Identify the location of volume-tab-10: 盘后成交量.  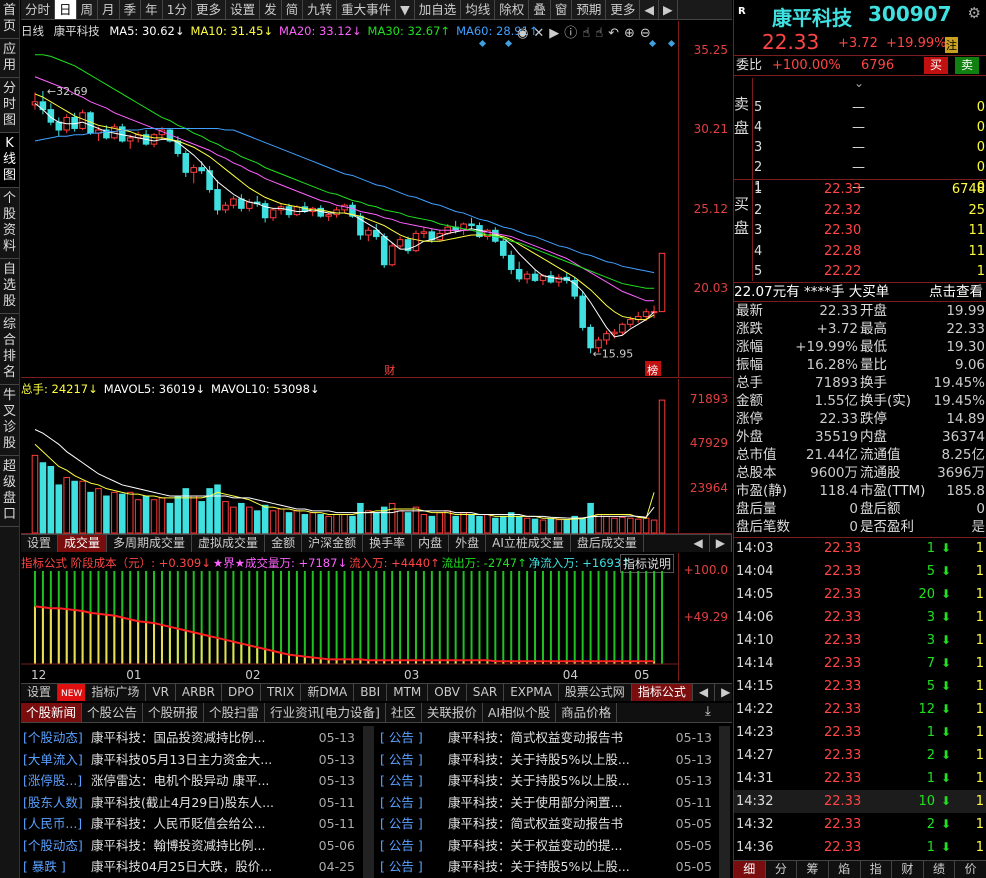
(607, 543).